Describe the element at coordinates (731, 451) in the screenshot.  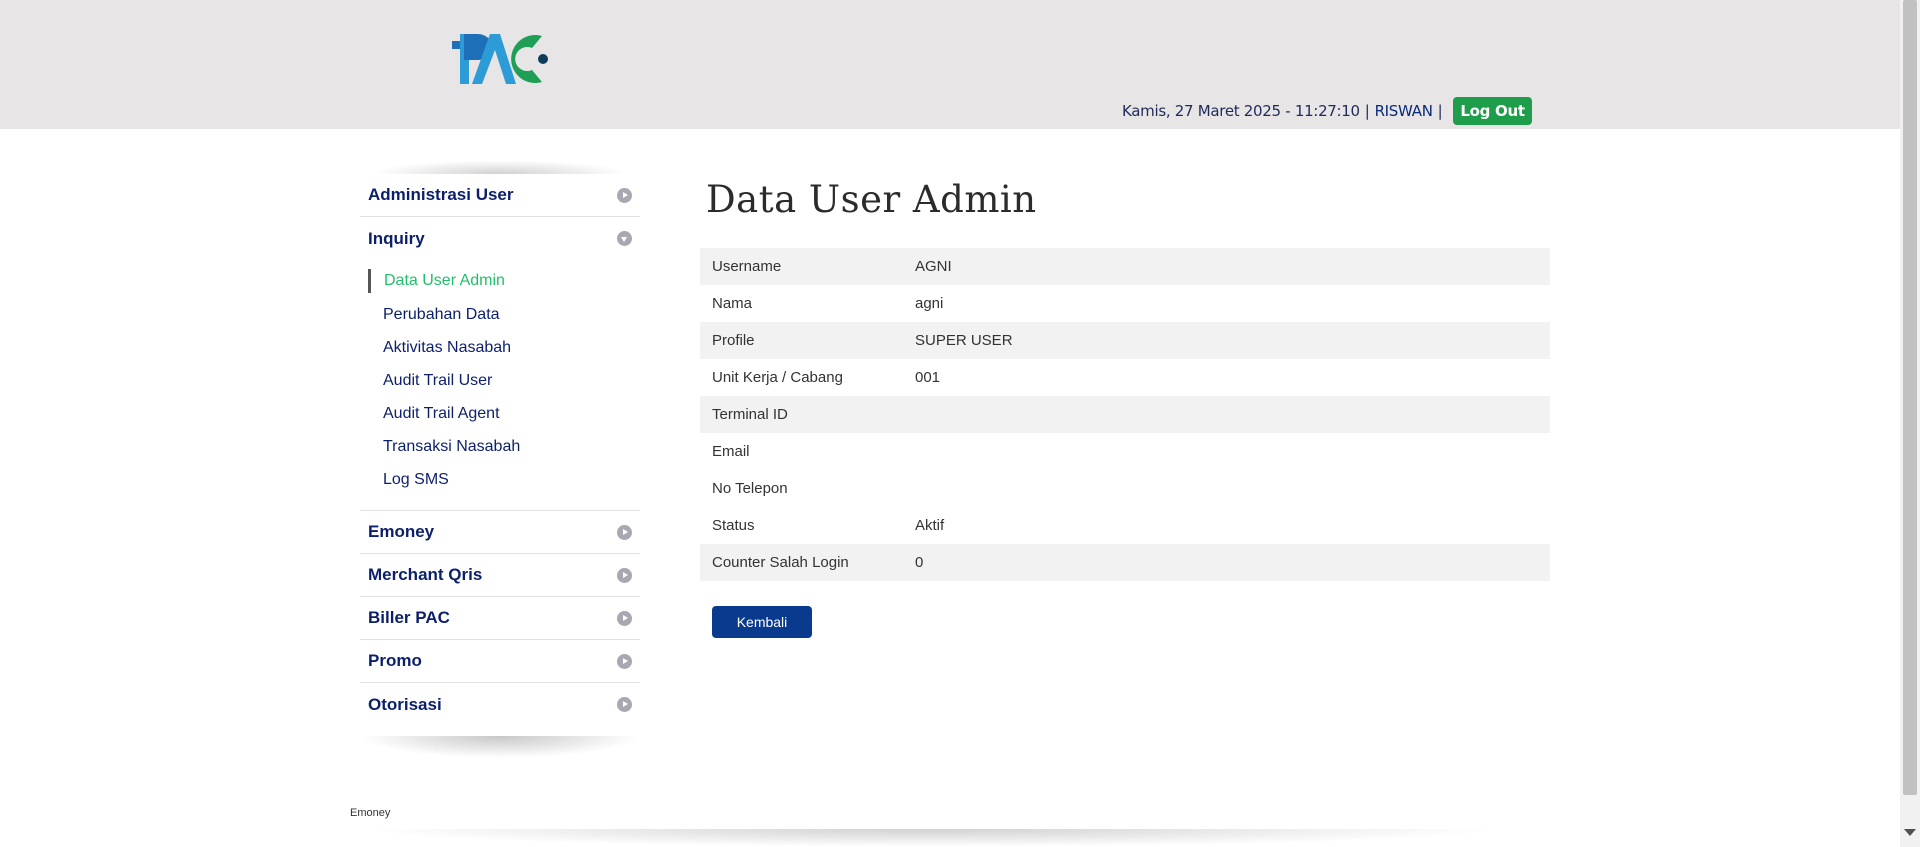
I see `row-label: Email` at that location.